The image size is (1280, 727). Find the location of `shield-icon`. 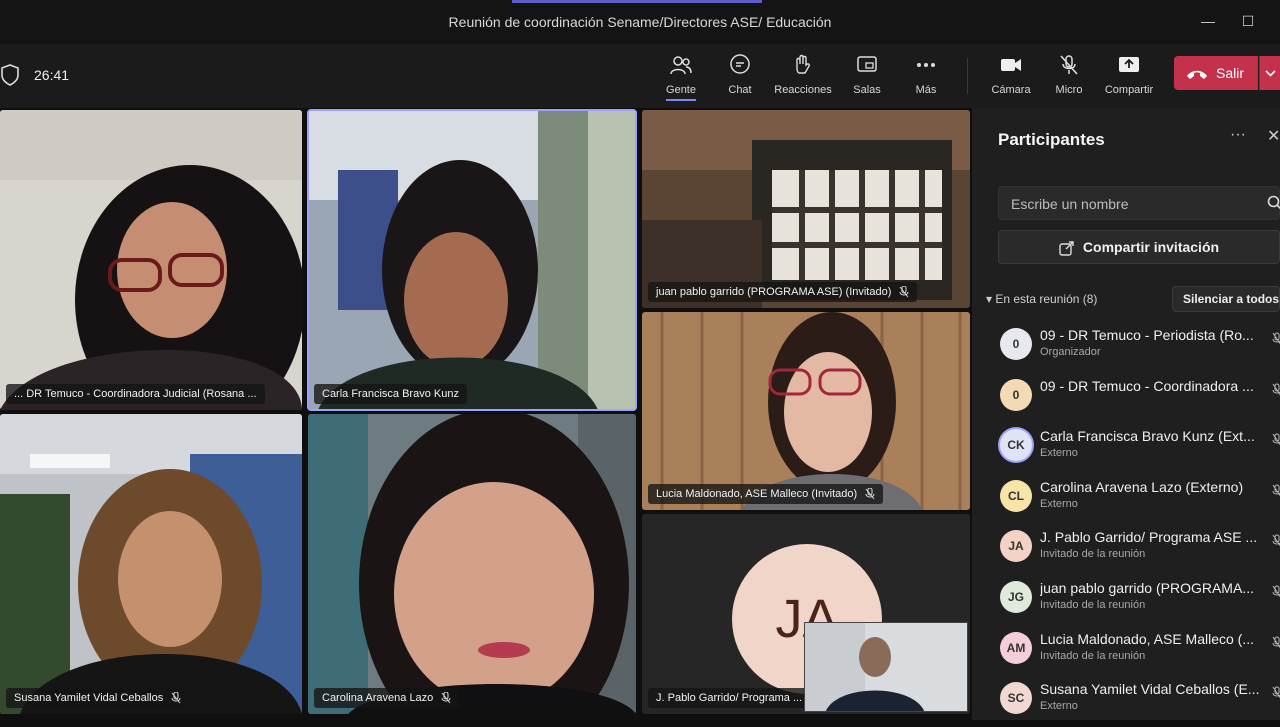

shield-icon is located at coordinates (10, 75).